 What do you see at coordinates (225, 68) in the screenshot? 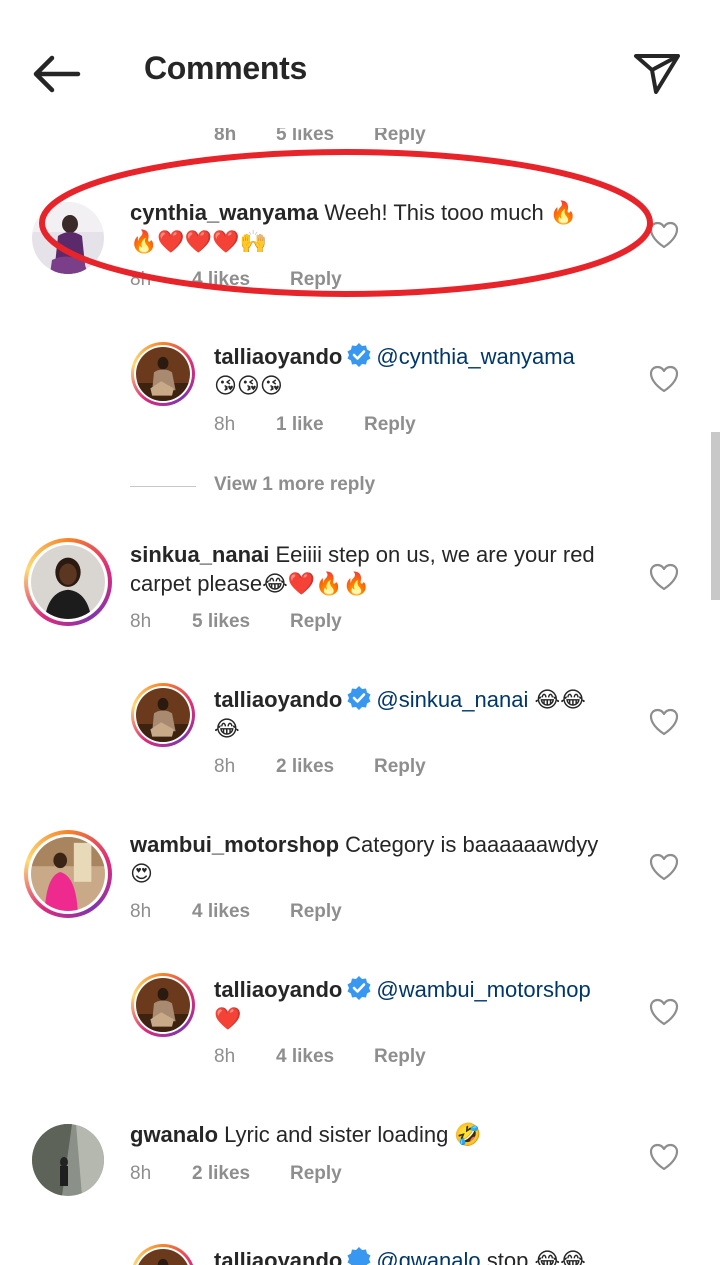
I see `page-title: Comments` at bounding box center [225, 68].